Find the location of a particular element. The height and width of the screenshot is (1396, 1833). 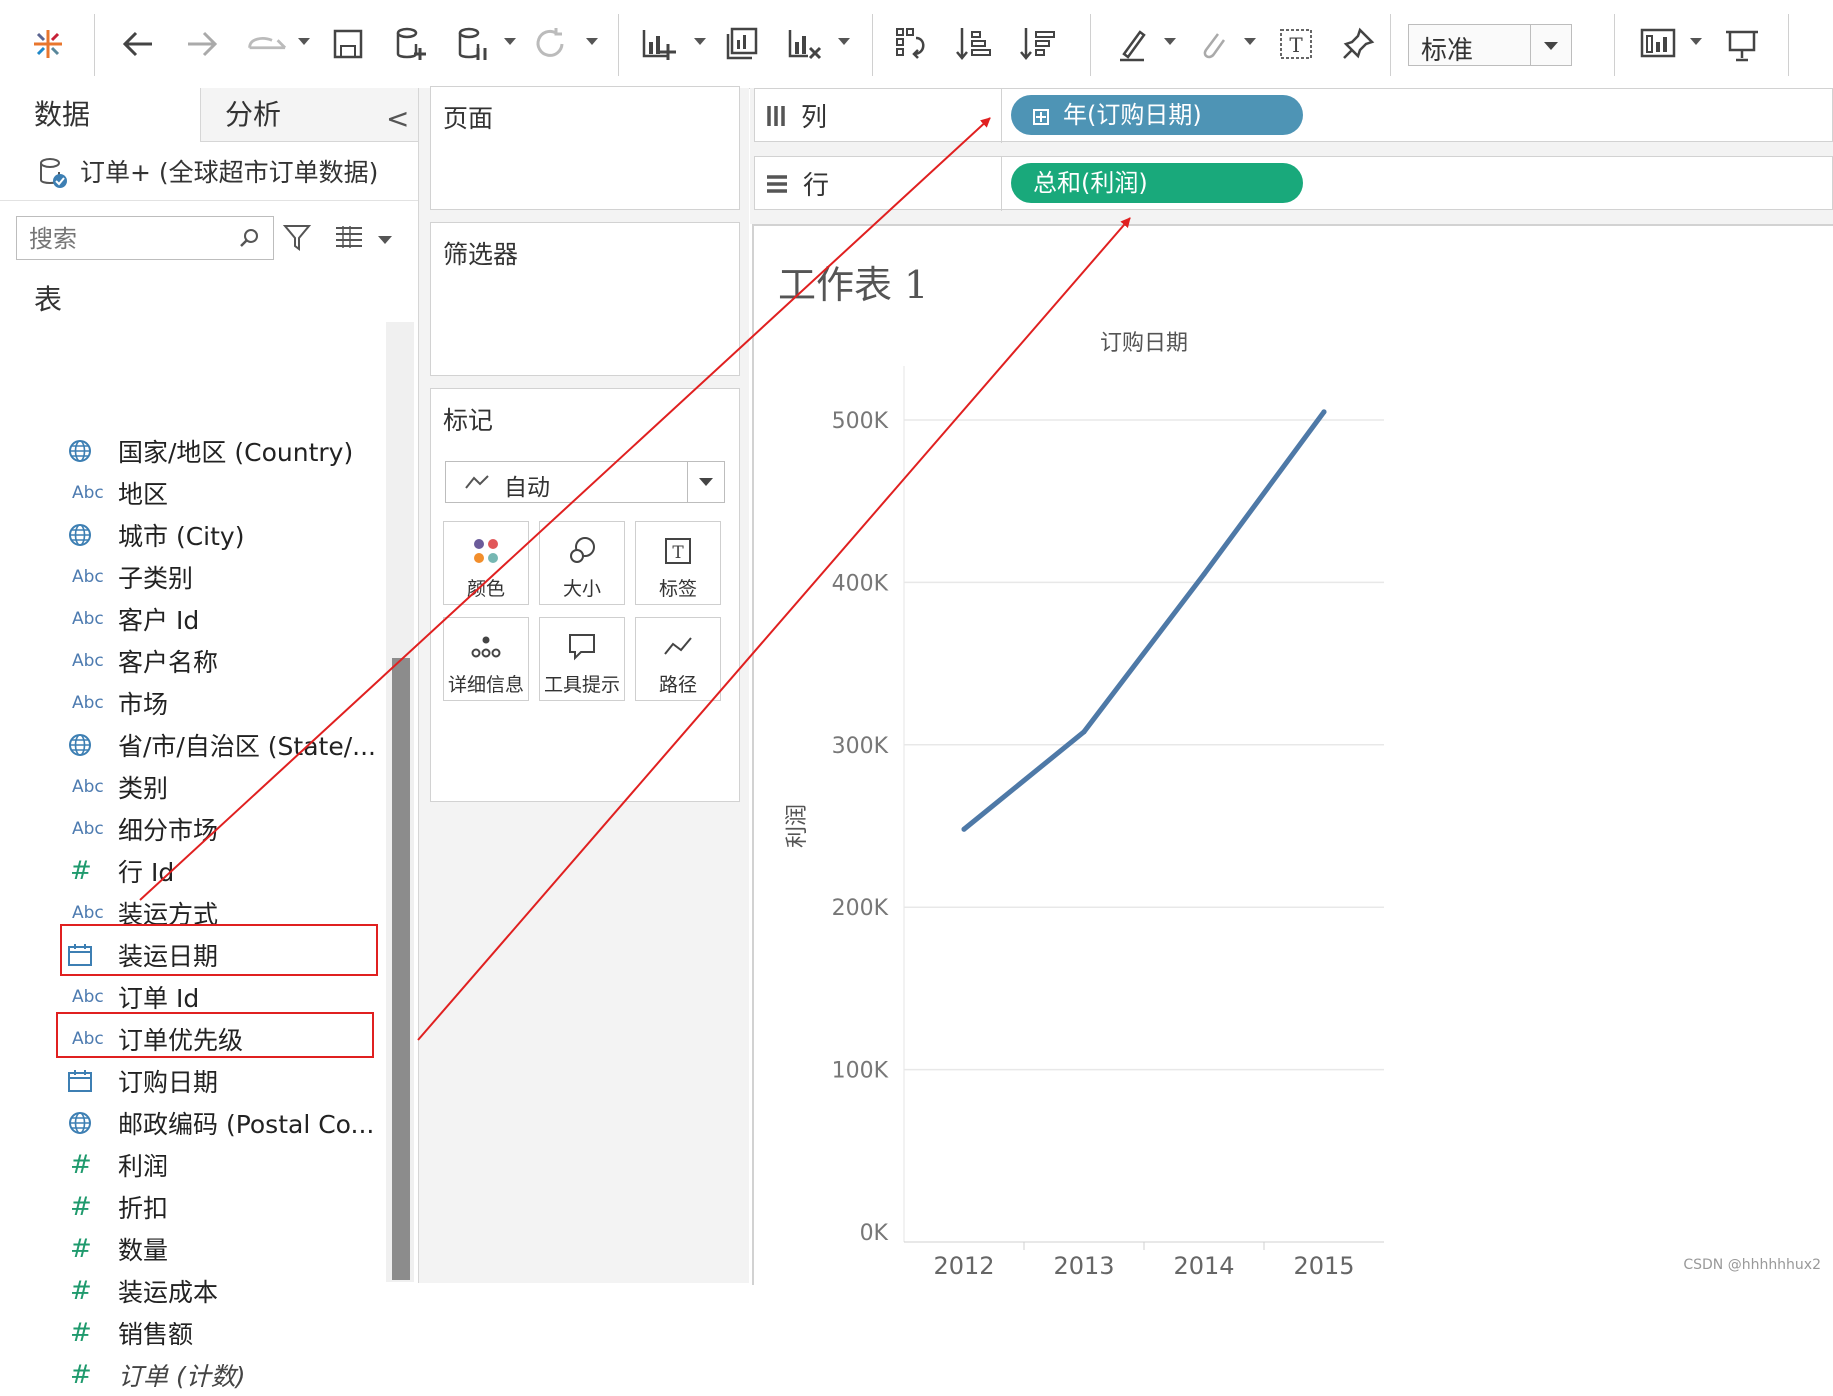

mark-type-value: 自动 is located at coordinates (527, 488).